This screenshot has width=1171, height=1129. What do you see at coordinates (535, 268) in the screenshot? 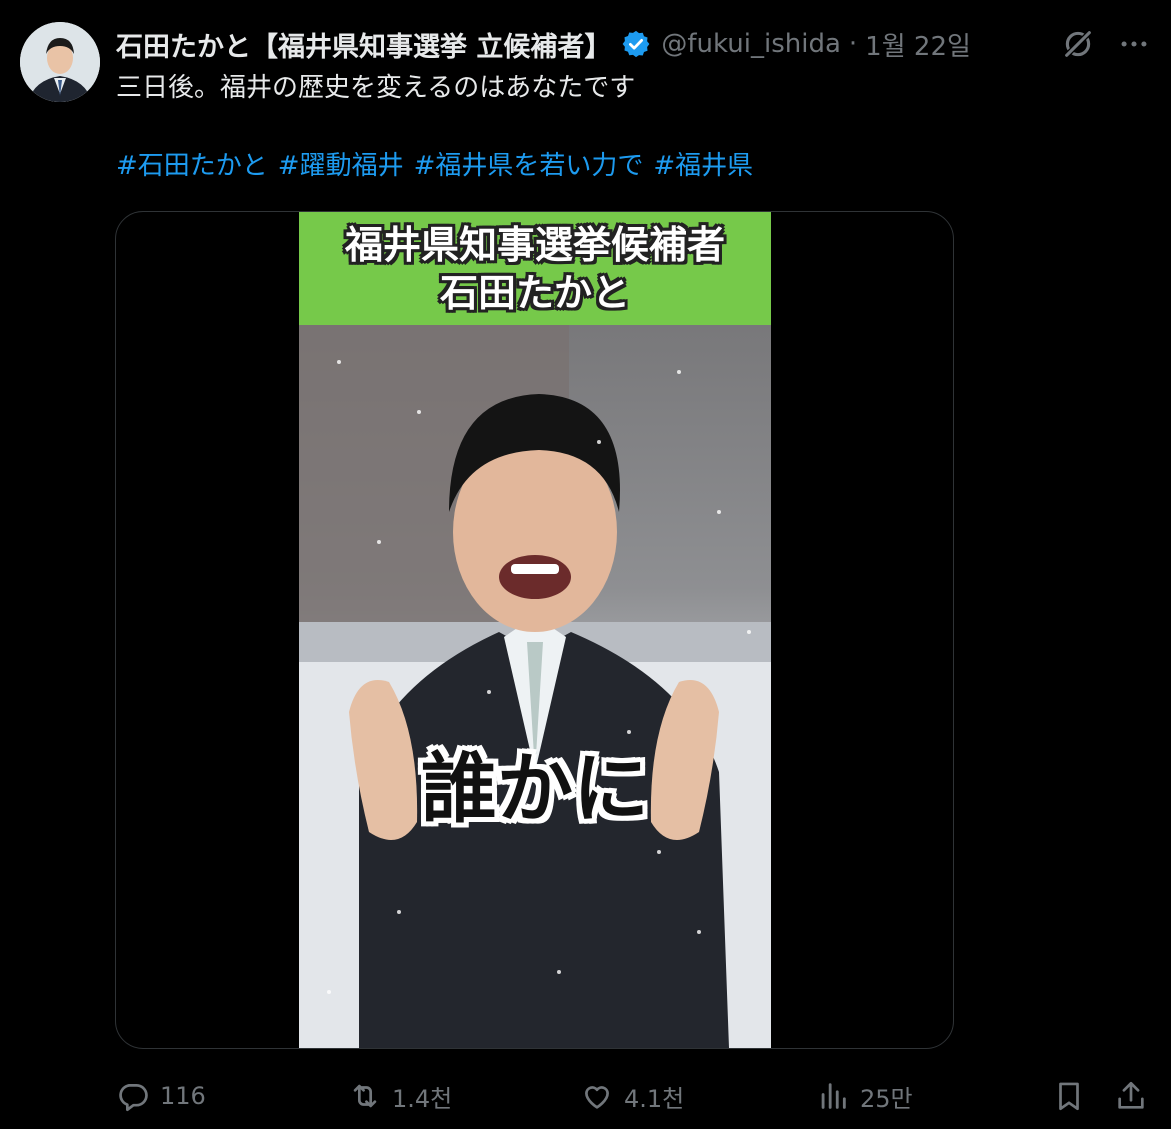
I see `video-title-banner: 福井県知事選挙候補者 石田たかと` at bounding box center [535, 268].